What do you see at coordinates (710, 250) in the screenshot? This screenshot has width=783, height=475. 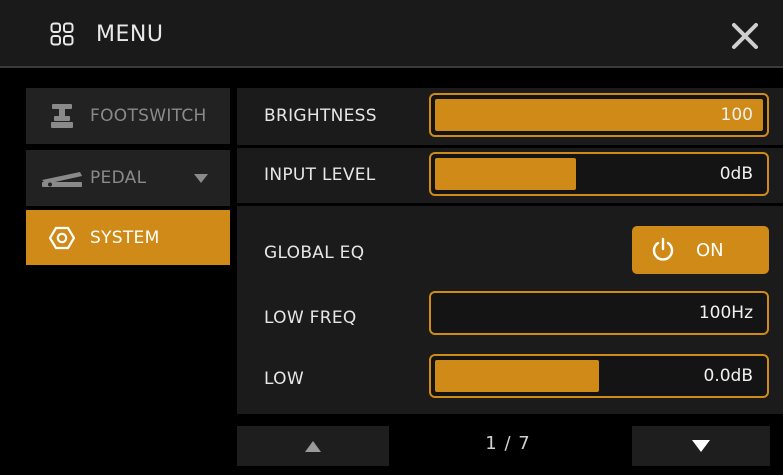 I see `global-eq-value: ON` at bounding box center [710, 250].